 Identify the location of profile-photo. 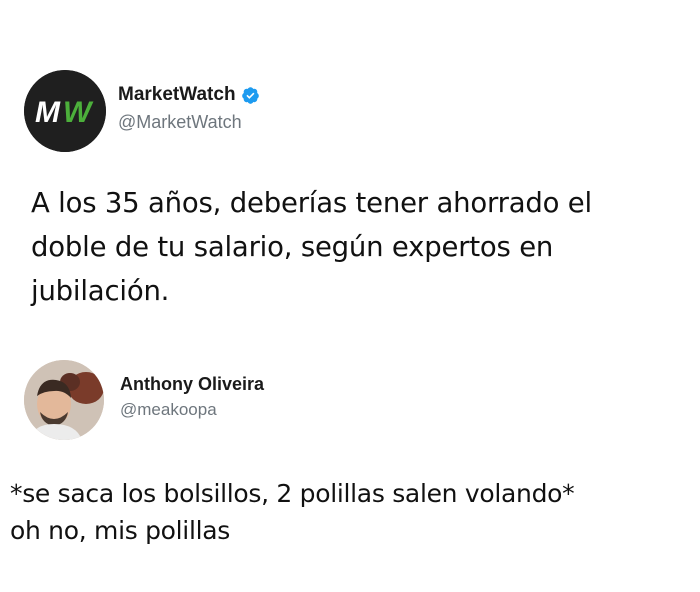
(64, 400).